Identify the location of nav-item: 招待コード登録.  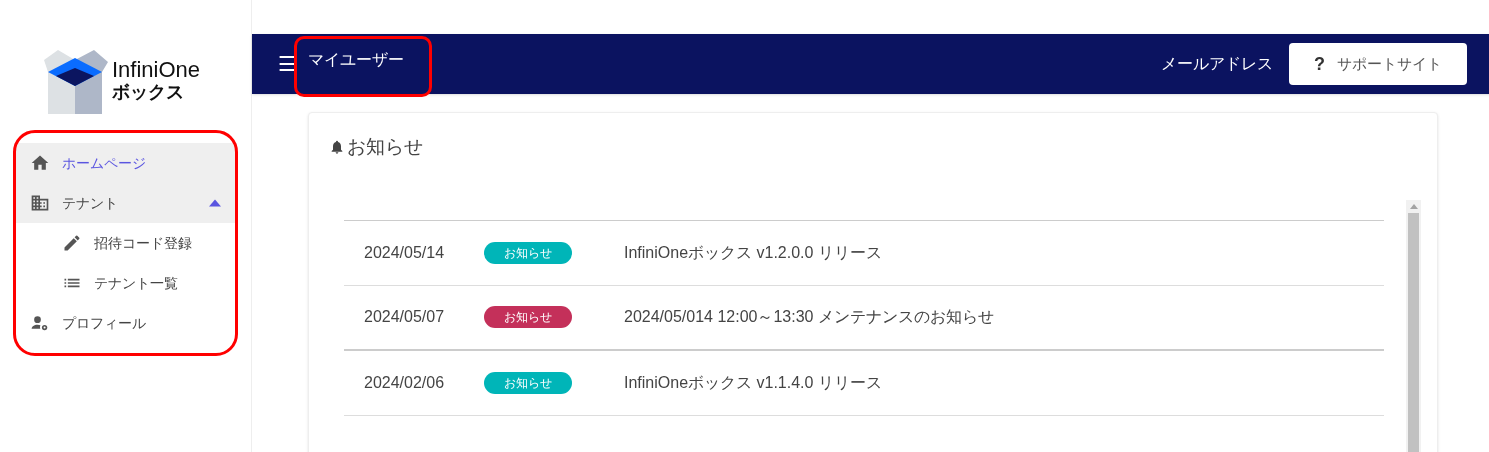
(125, 243).